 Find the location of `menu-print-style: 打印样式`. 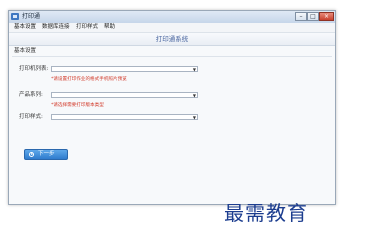

menu-print-style: 打印样式 is located at coordinates (87, 27).